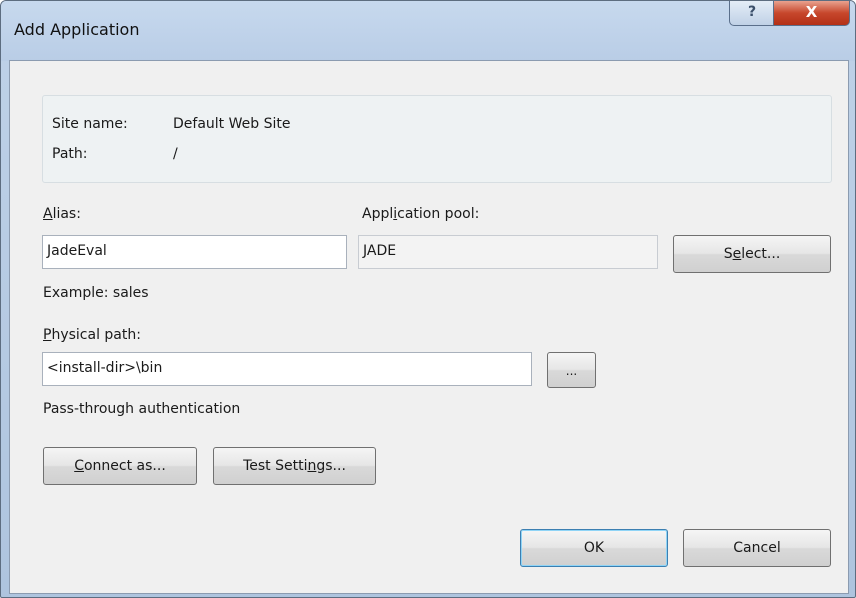 The height and width of the screenshot is (598, 856). Describe the element at coordinates (79, 466) in the screenshot. I see `connect-as-mnemonic: C` at that location.